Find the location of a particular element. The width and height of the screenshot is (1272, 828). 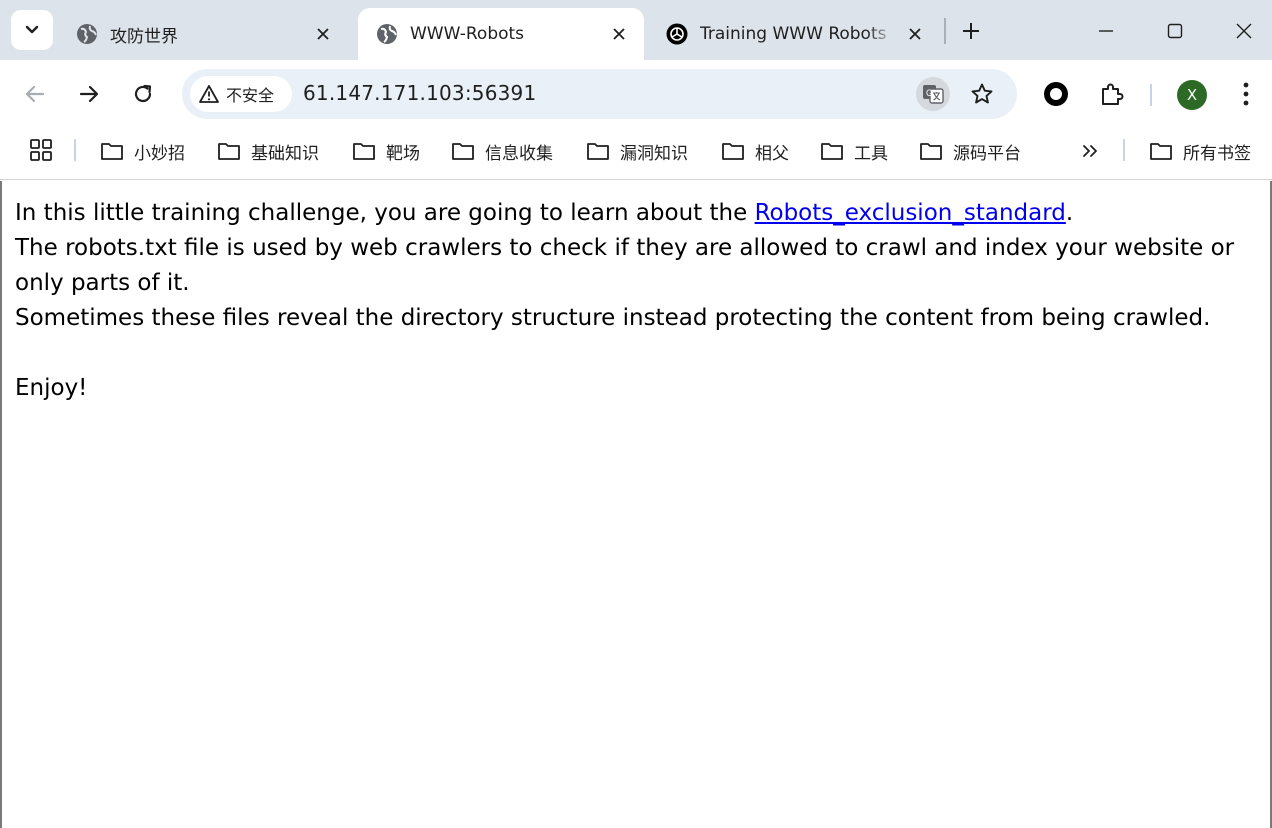

kebab-menu-icon is located at coordinates (1246, 94).